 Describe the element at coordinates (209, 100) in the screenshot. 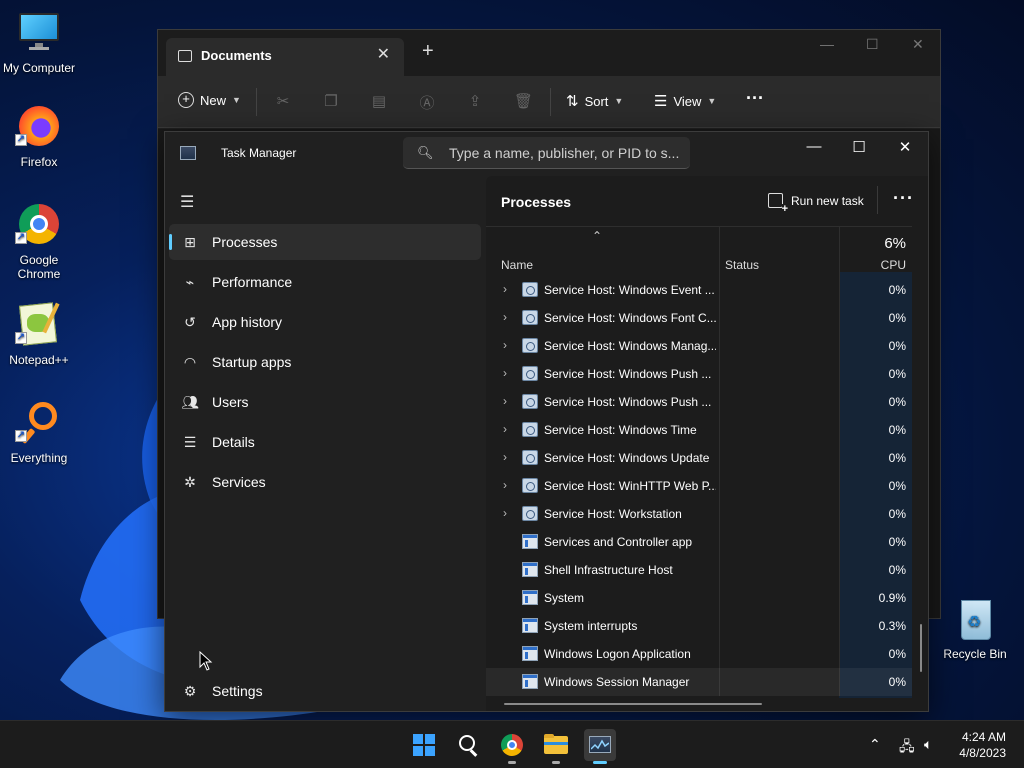

I see `new-button: + New ▼` at that location.